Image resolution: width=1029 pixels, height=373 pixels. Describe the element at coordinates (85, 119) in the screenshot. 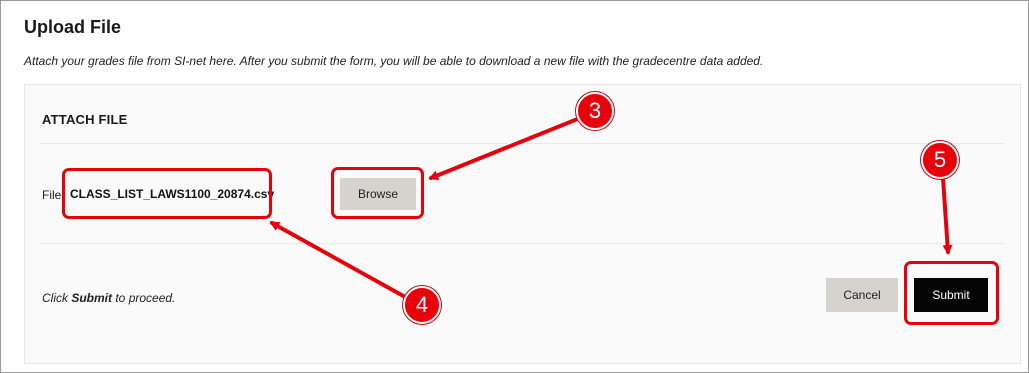

I see `section-title-attach-file: ATTACH FILE` at that location.